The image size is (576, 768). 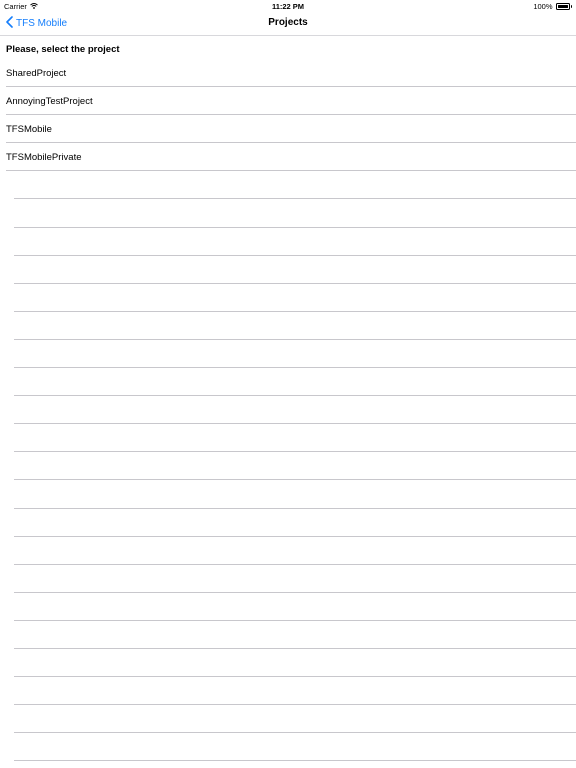 I want to click on list-item-annoying-test-project: AnnoyingTestProject, so click(x=291, y=101).